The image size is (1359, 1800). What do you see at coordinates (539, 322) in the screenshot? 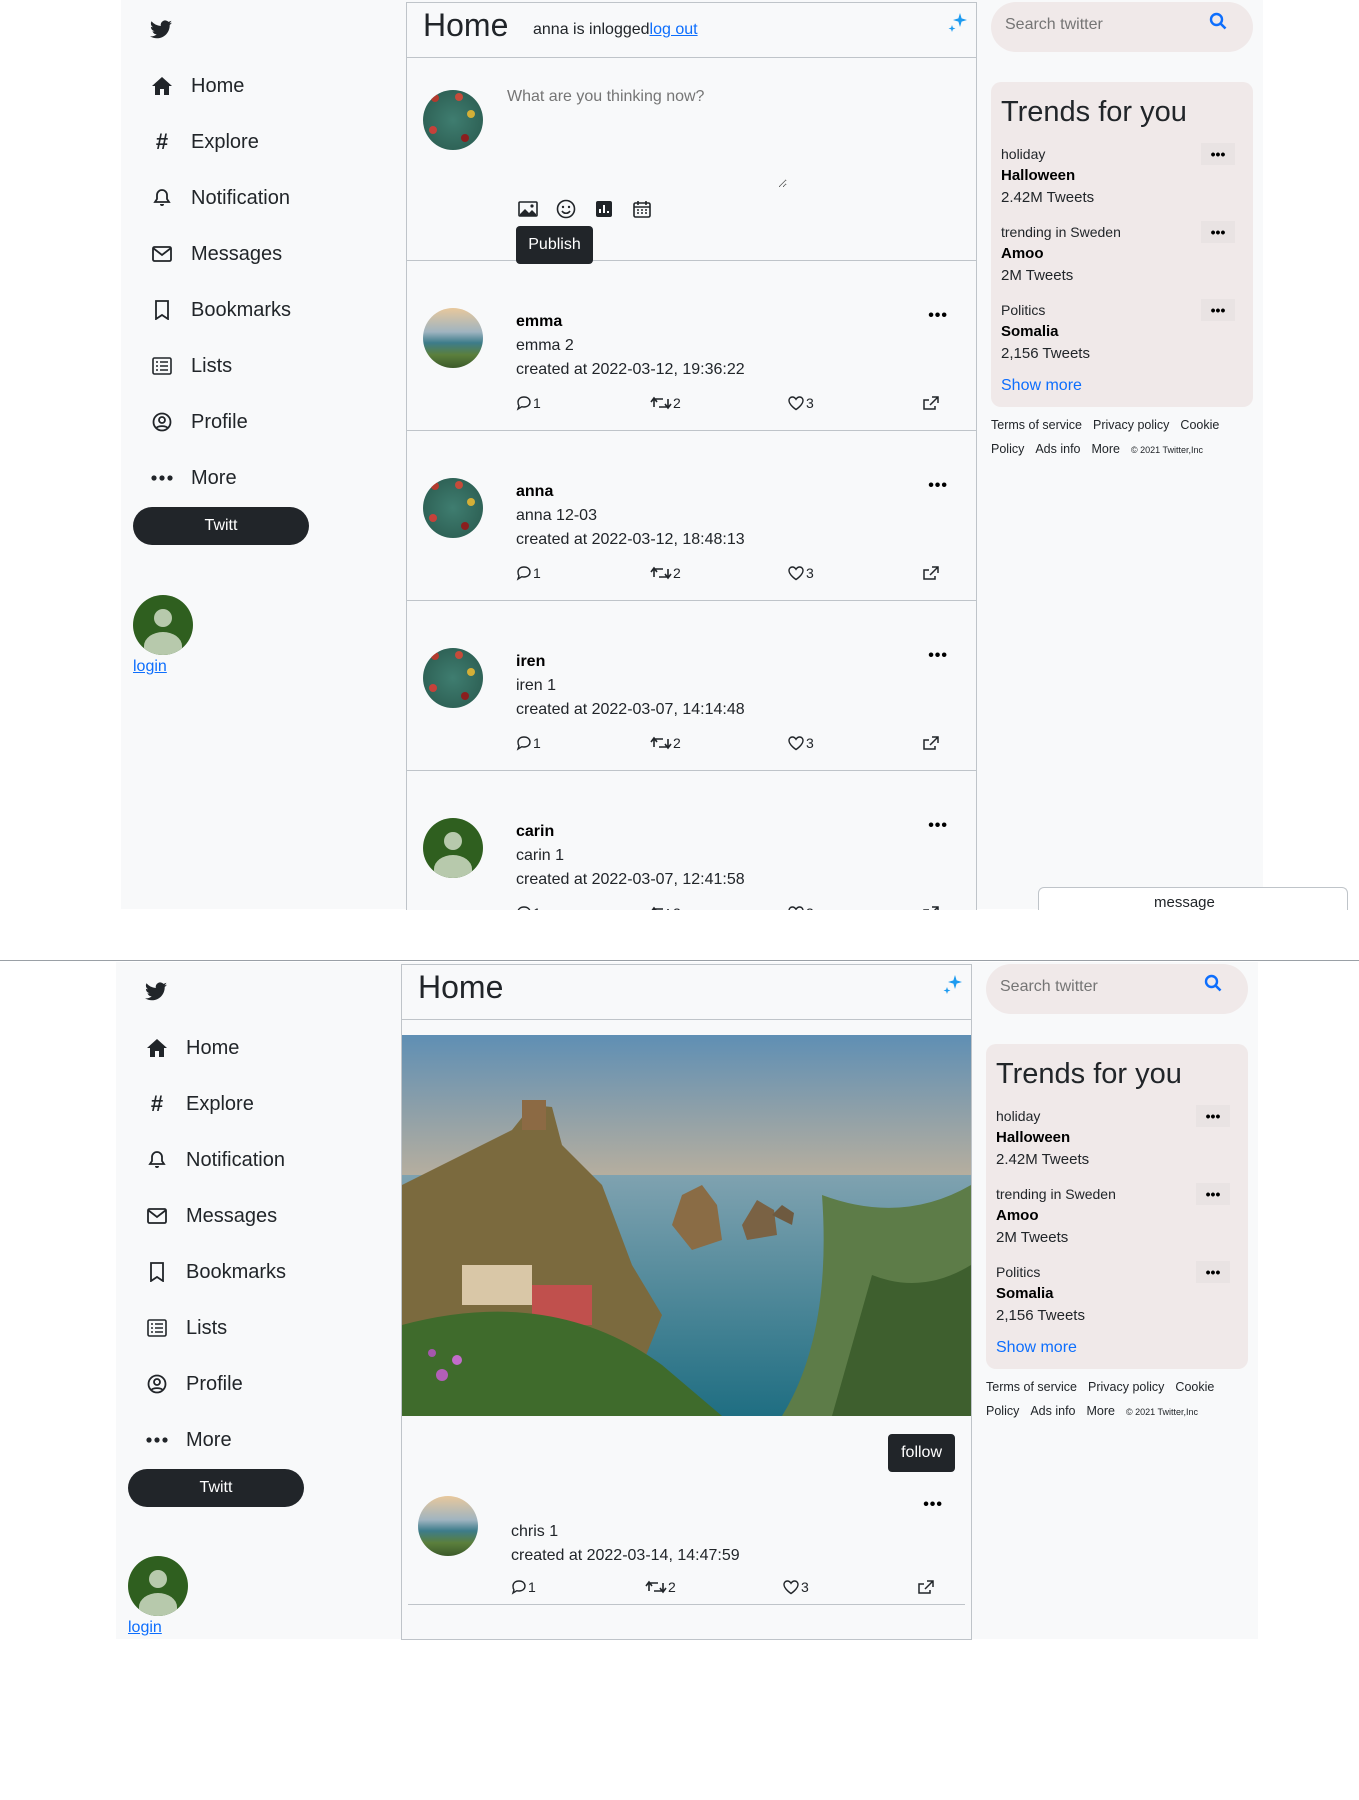
I see `tweet-username: emma` at bounding box center [539, 322].